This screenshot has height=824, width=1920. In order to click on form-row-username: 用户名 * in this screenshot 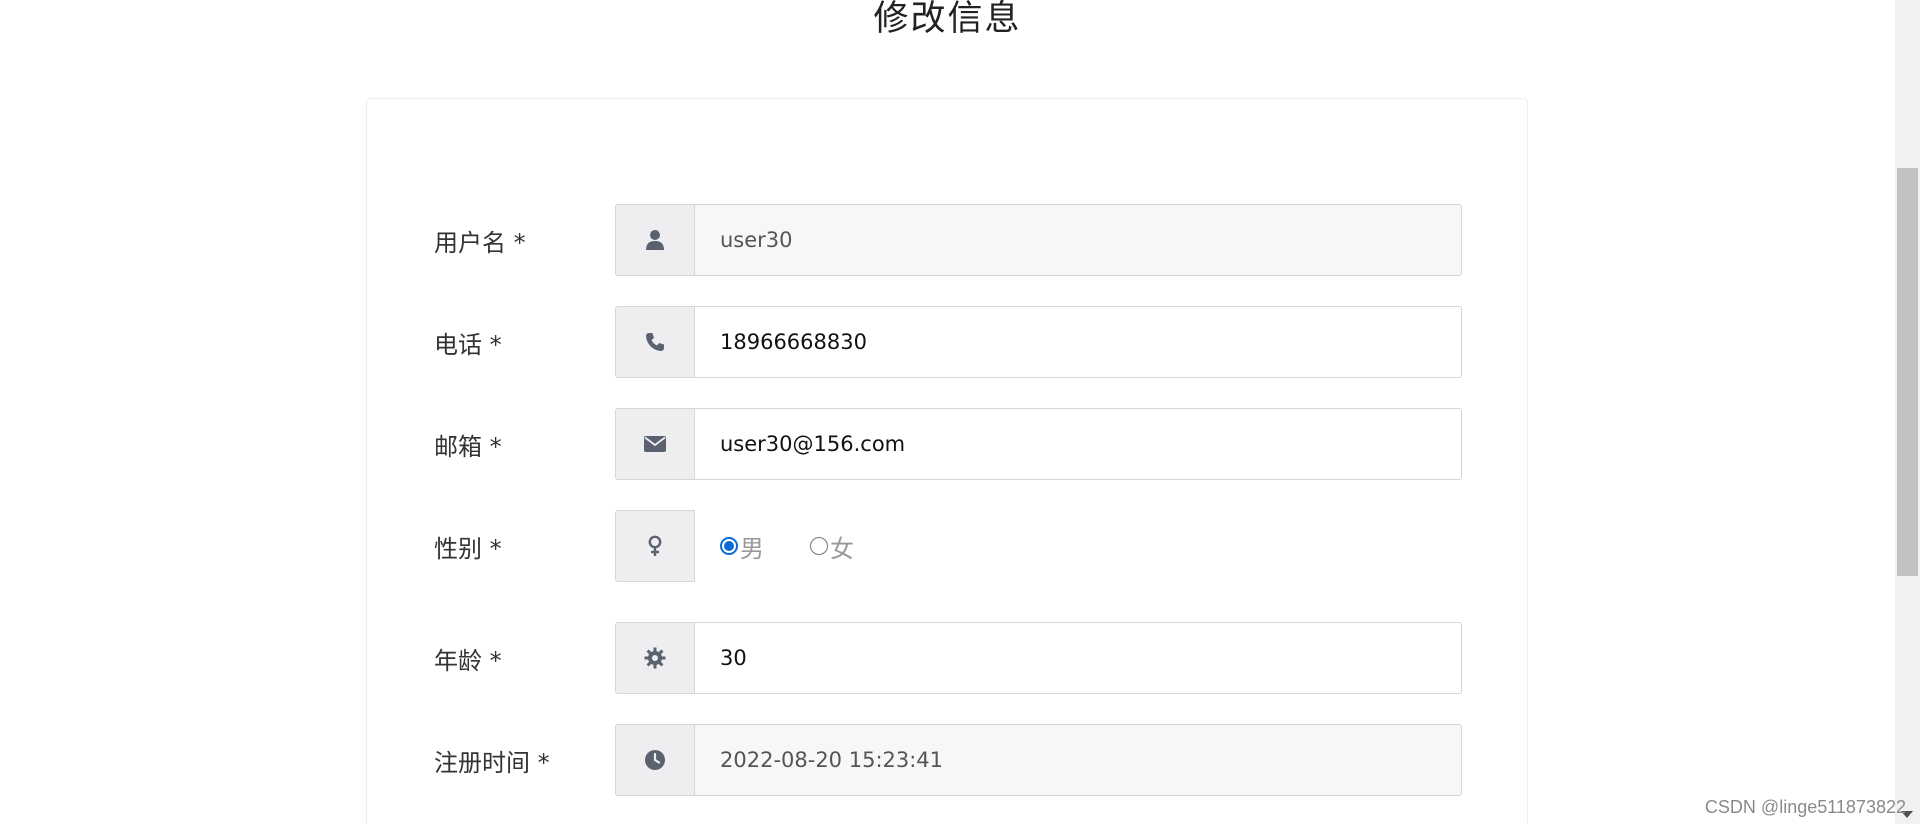, I will do `click(947, 240)`.